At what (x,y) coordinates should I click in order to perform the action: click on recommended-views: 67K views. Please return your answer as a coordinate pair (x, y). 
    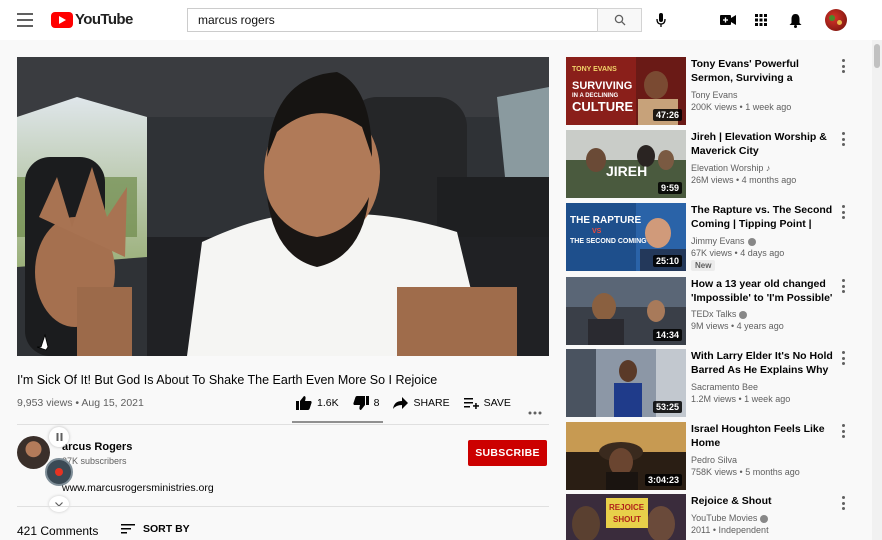
    Looking at the image, I should click on (712, 253).